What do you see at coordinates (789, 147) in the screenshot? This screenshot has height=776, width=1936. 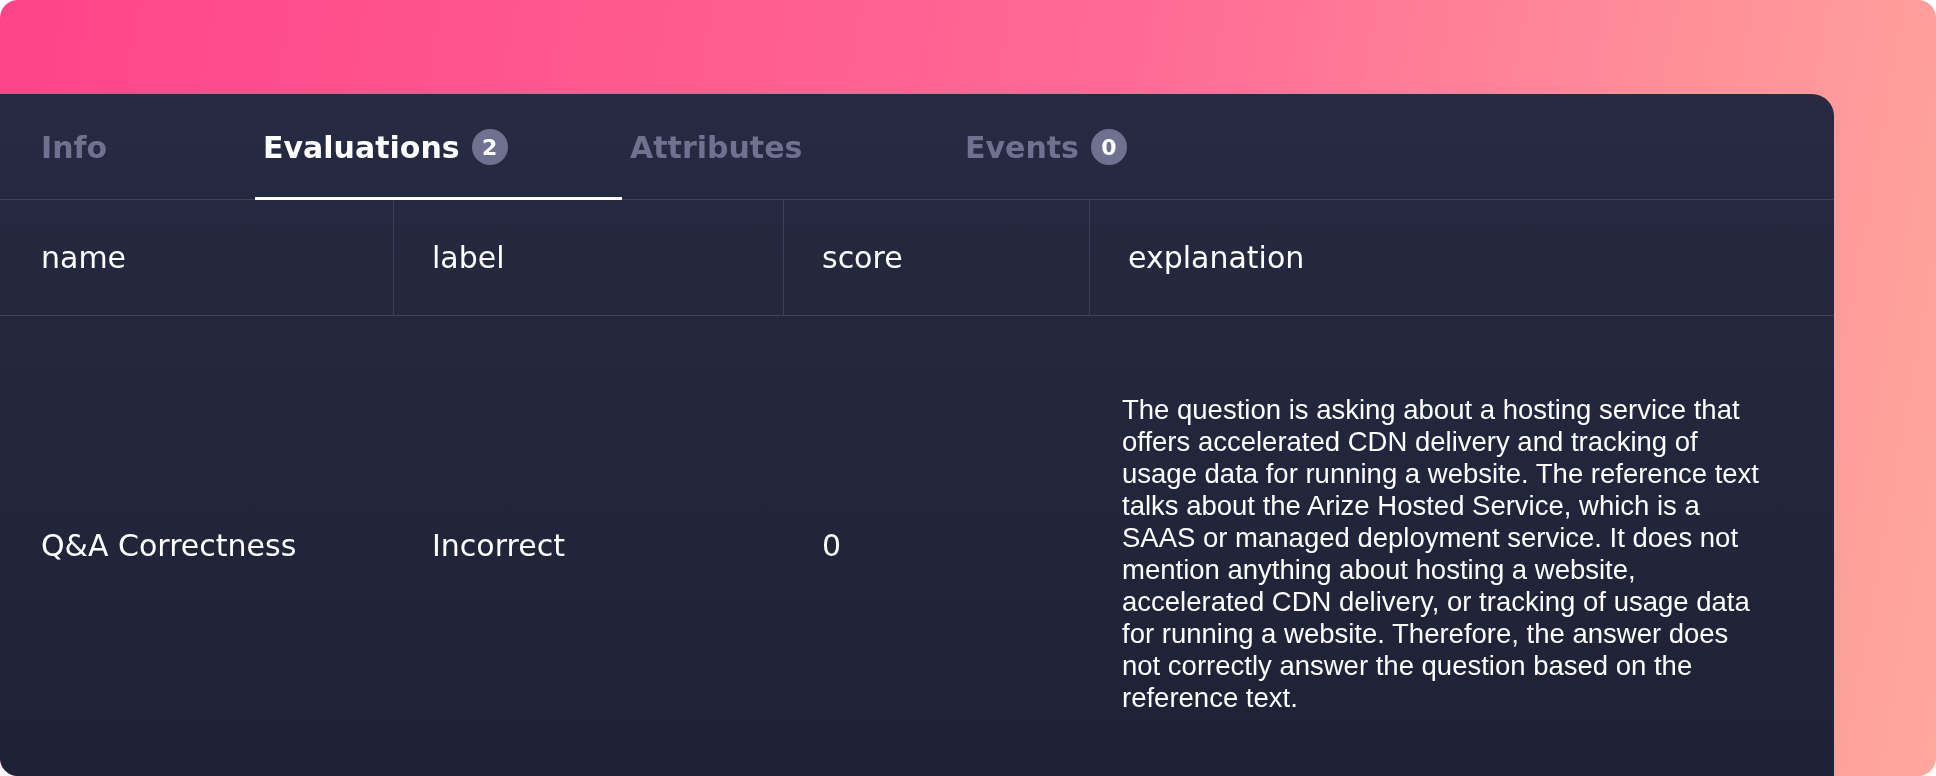 I see `tab: Attributes` at bounding box center [789, 147].